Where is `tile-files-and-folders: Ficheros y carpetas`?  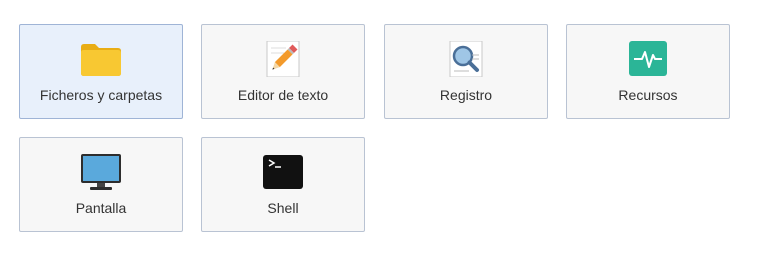 tile-files-and-folders: Ficheros y carpetas is located at coordinates (101, 71).